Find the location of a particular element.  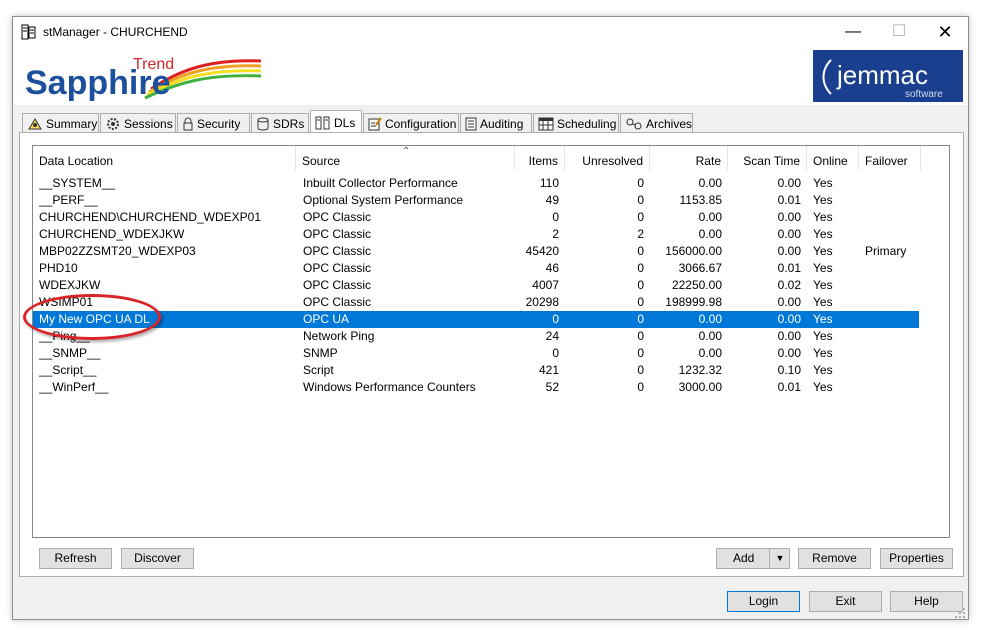

minimize-button: — is located at coordinates (853, 32).